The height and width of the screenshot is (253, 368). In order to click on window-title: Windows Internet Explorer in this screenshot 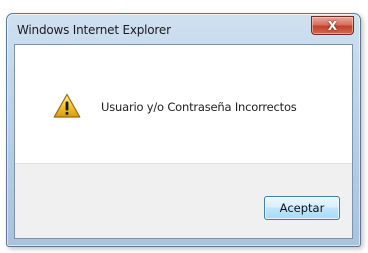, I will do `click(94, 30)`.